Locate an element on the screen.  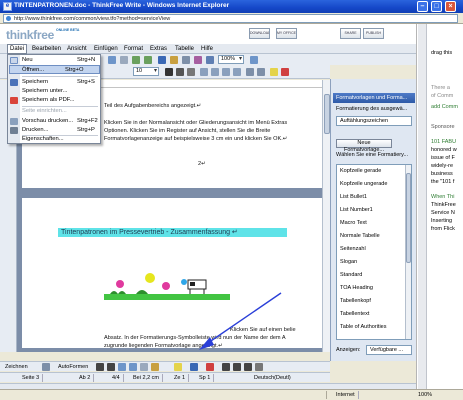
menu-item-save: Speichern Strg+S is located at coordinates (61, 82).